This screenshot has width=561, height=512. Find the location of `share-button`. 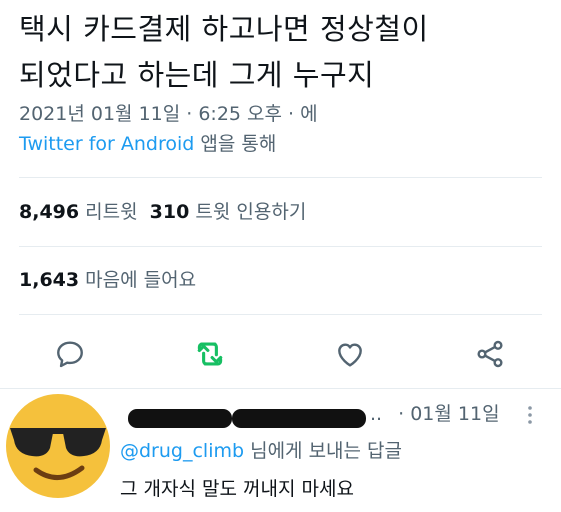

share-button is located at coordinates (490, 354).